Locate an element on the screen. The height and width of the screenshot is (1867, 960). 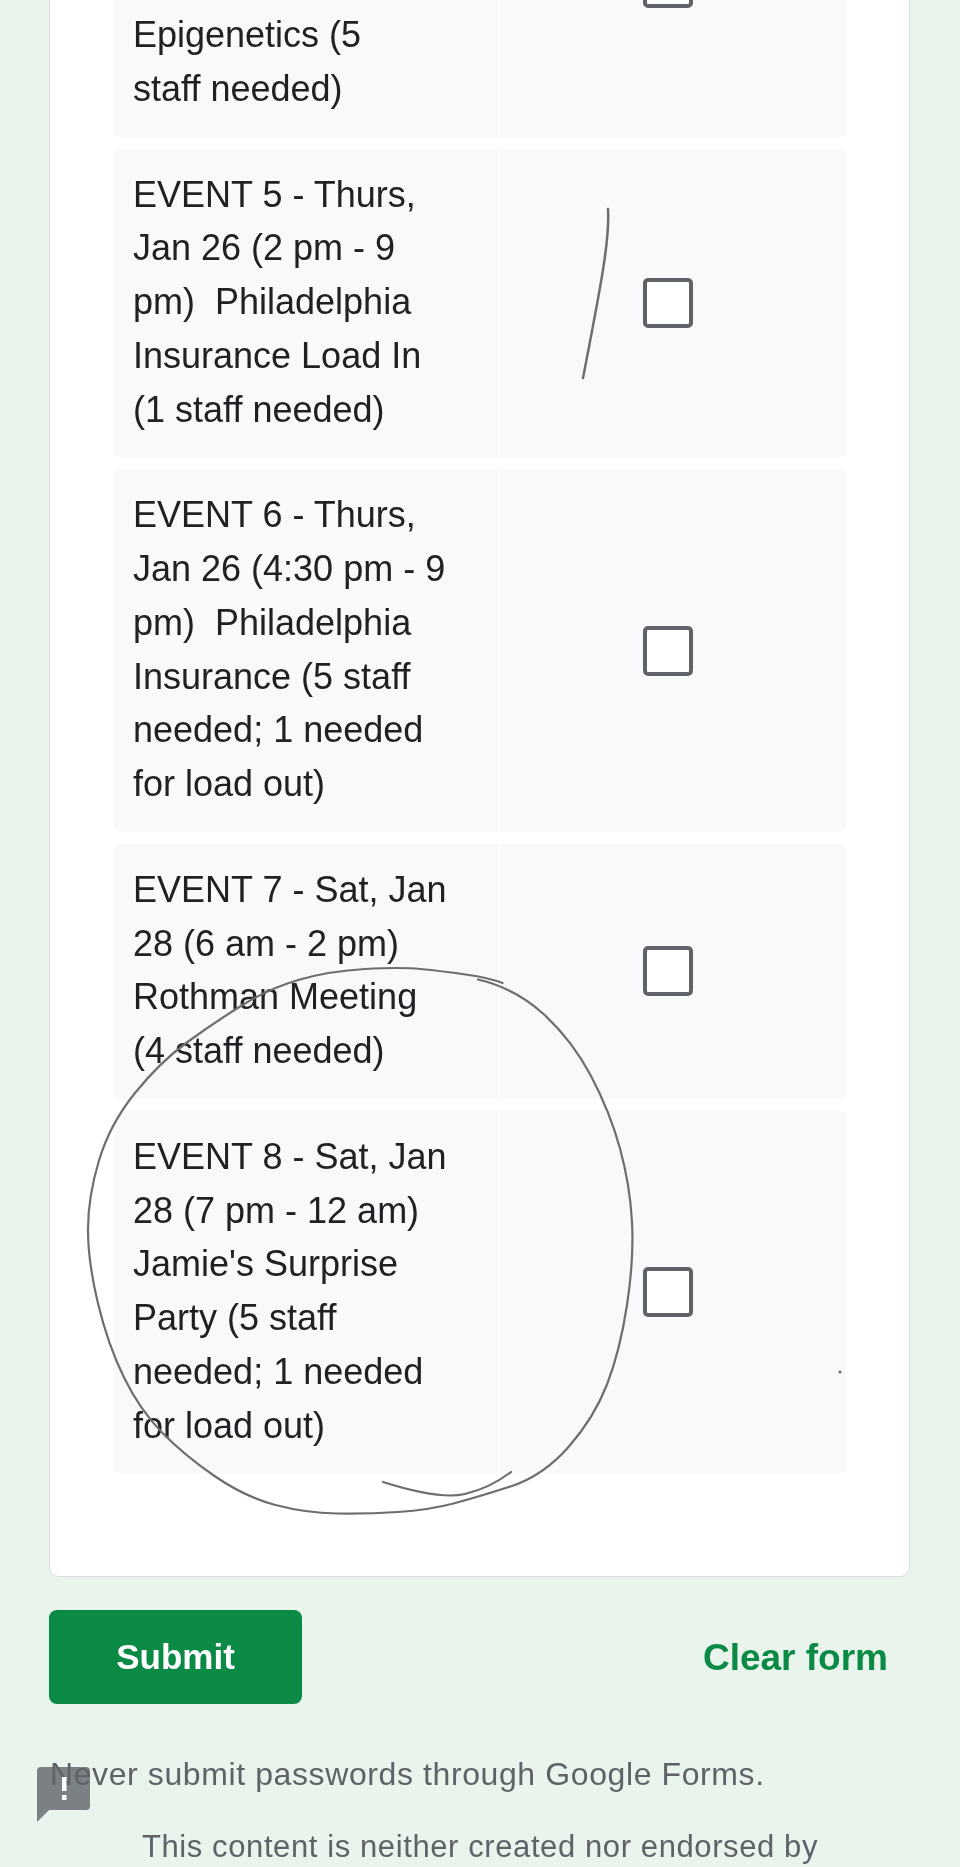
option-label: EVENT 6 - Thurs, Jan 26 (4:30 pm - 9 pm) Philadelphia Insurance (5 staff needed; 1 needed for load out) is located at coordinates (290, 649).